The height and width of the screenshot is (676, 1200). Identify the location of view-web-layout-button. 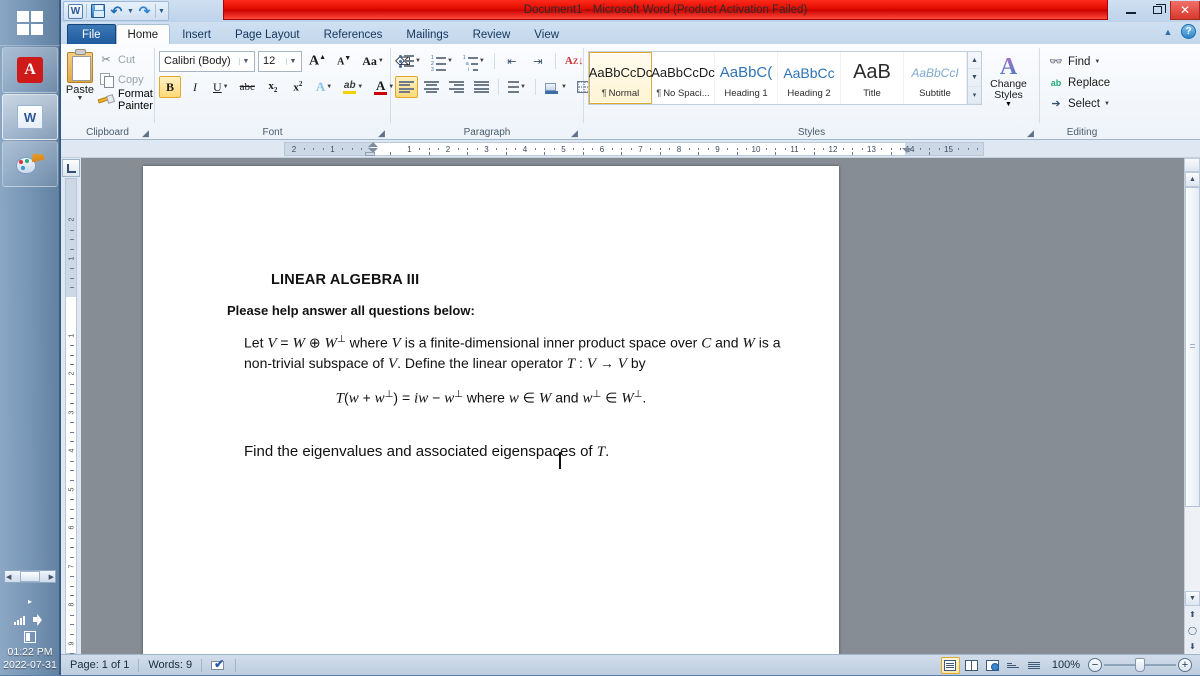
(992, 665).